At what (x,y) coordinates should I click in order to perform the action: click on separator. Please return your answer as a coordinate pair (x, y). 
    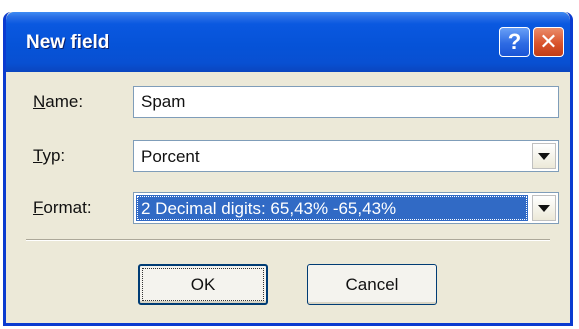
    Looking at the image, I should click on (288, 240).